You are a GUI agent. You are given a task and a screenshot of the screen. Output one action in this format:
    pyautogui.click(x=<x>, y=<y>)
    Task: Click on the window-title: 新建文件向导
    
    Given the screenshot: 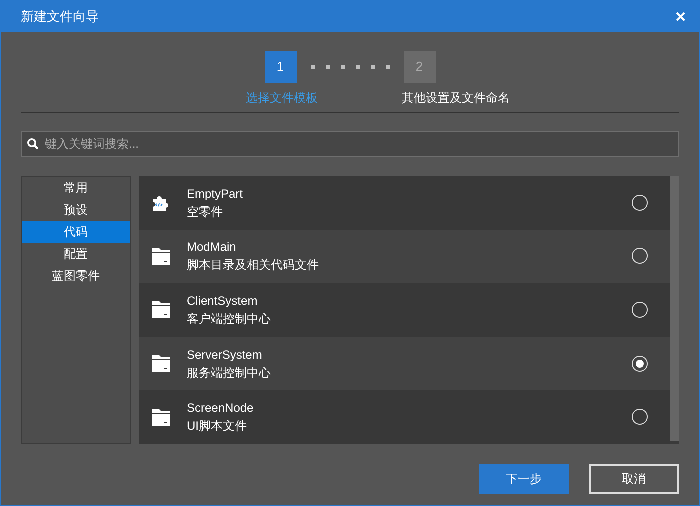 What is the action you would take?
    pyautogui.click(x=60, y=17)
    